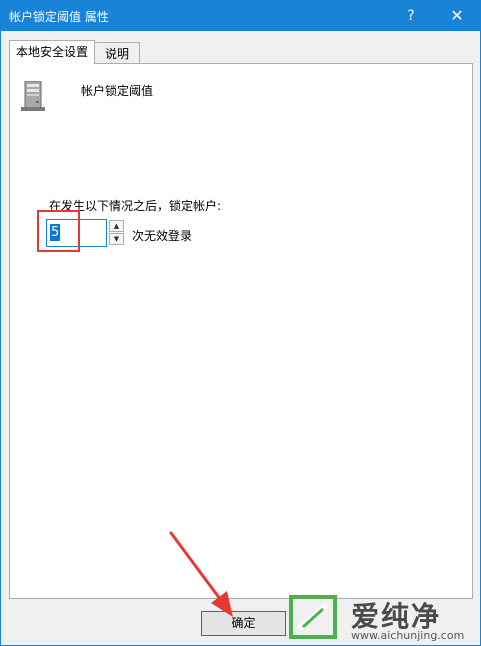  Describe the element at coordinates (59, 17) in the screenshot. I see `window-title: 帐户锁定阈值 属性` at that location.